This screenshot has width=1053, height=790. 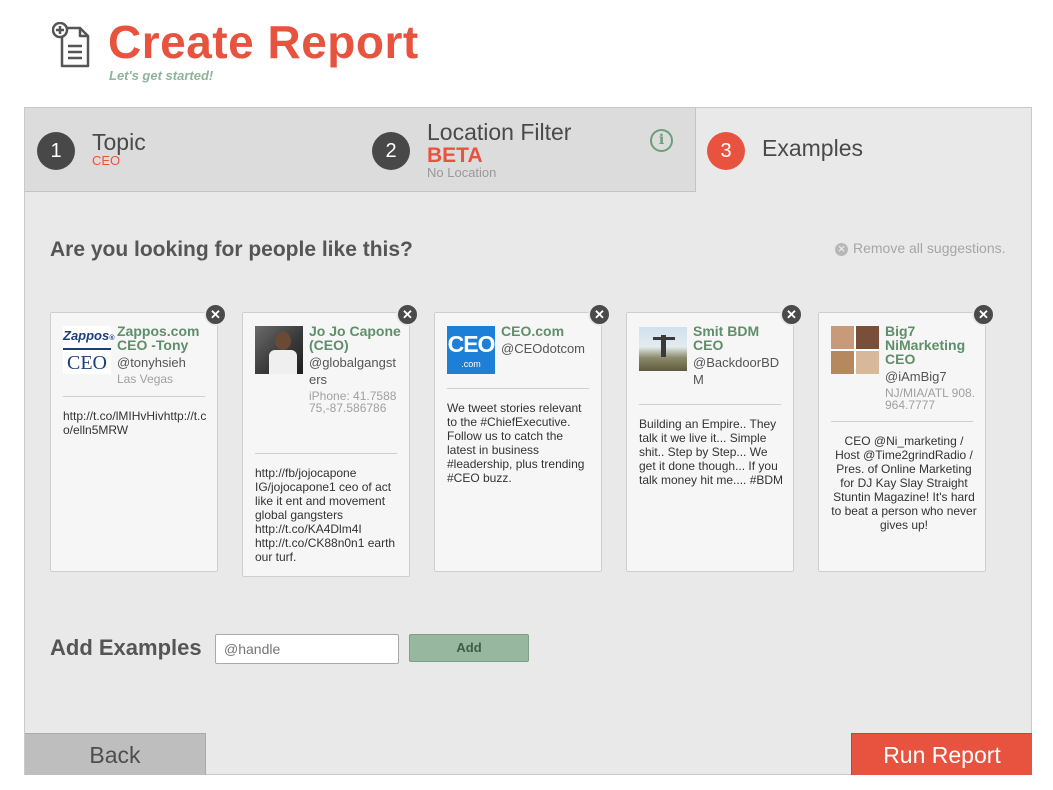 What do you see at coordinates (163, 338) in the screenshot?
I see `card-name: Zappos.com CEO -Tony` at bounding box center [163, 338].